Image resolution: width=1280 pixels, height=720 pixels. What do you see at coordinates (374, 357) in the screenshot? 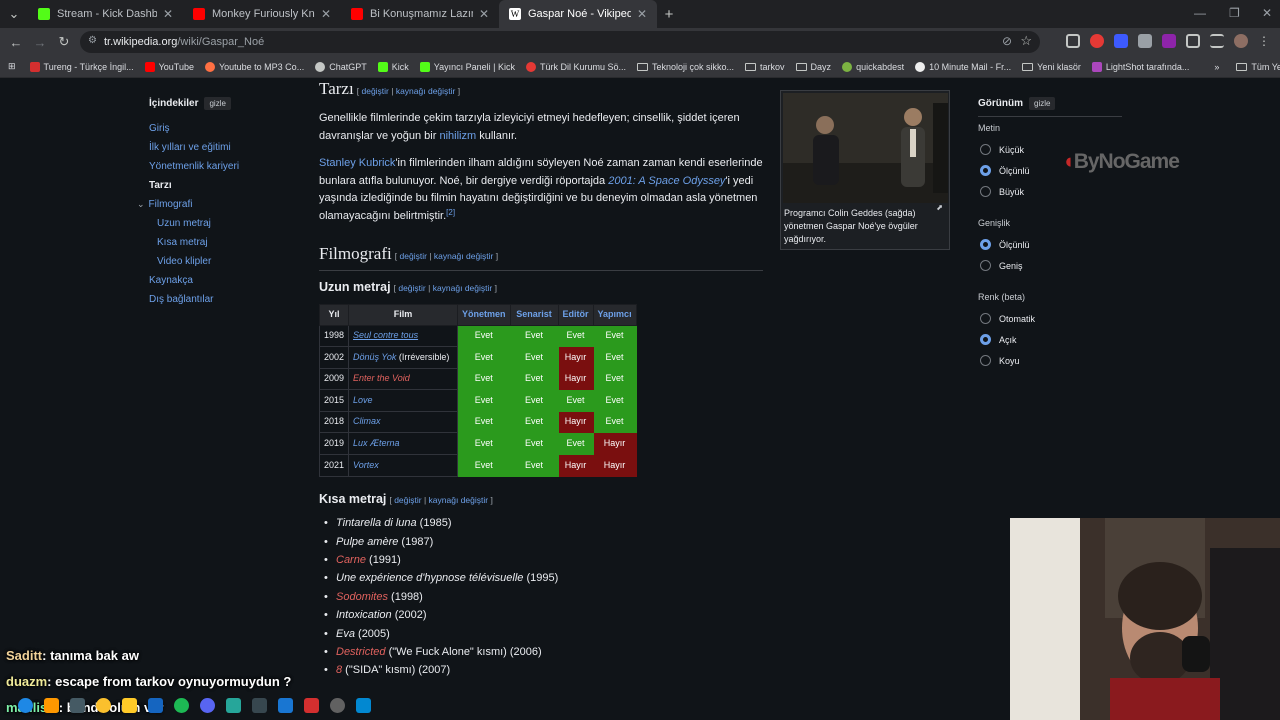
I see `film-link: Dönüş Yok` at bounding box center [374, 357].